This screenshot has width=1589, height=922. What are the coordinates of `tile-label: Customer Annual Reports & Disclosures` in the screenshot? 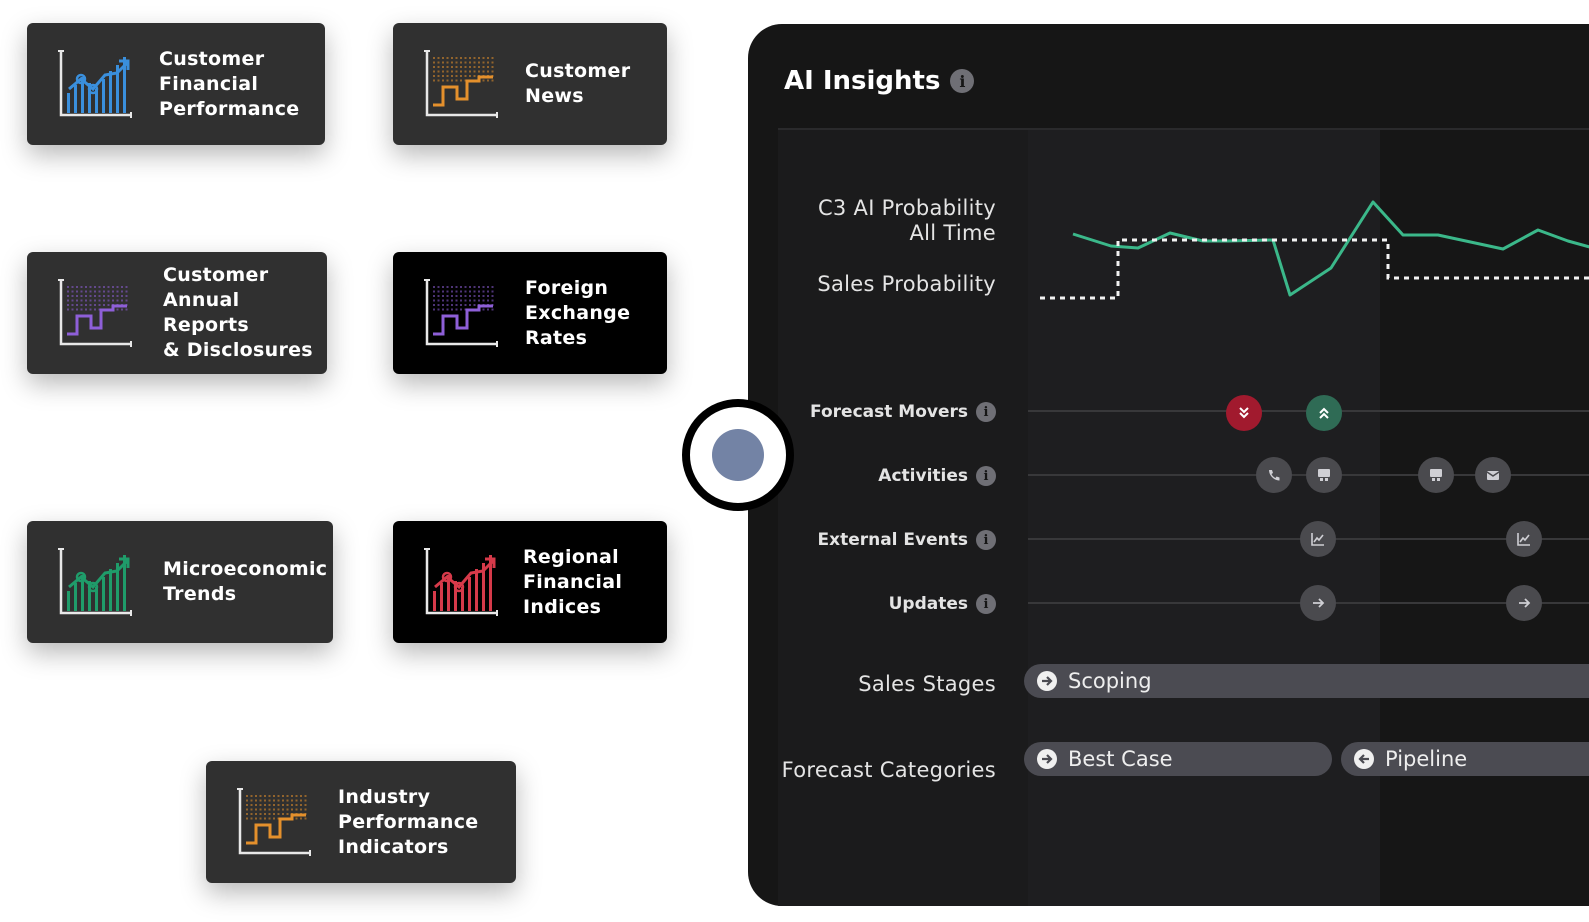 It's located at (238, 312).